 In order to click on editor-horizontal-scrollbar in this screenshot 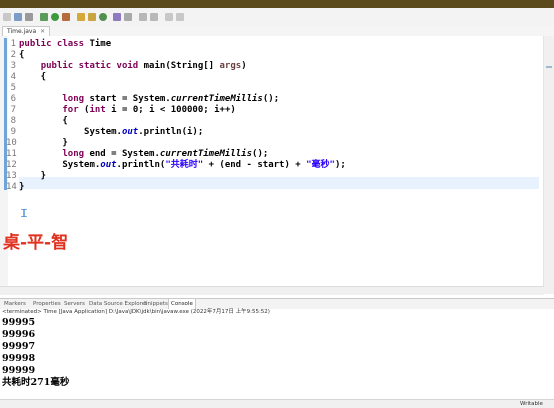, I will do `click(272, 290)`.